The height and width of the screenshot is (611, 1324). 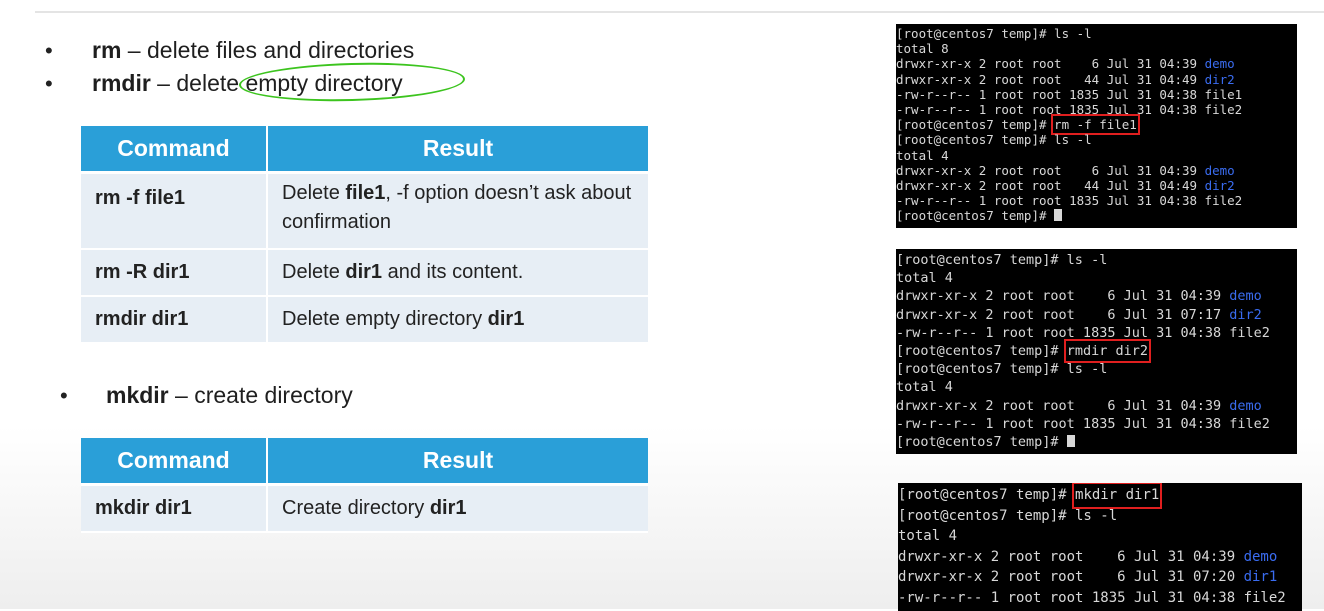 I want to click on bullet-command: mkdir, so click(x=137, y=395).